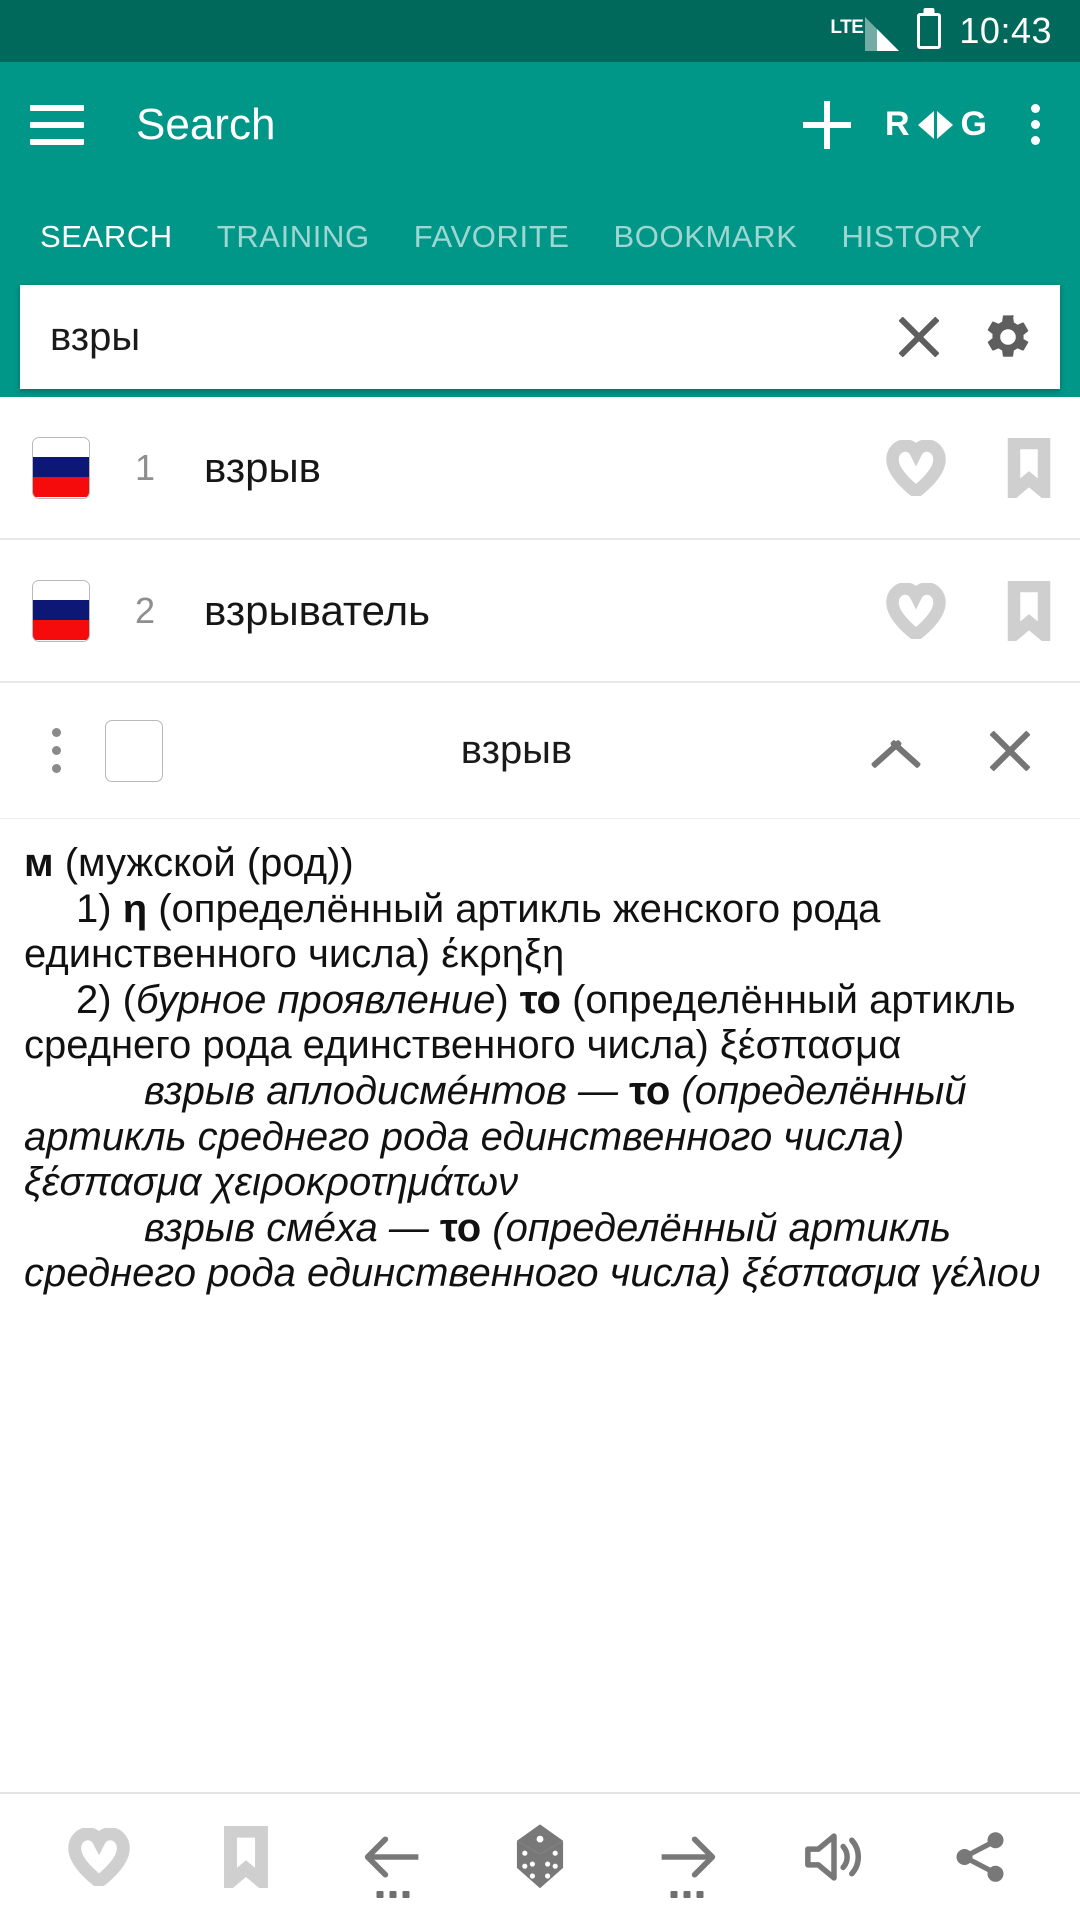  I want to click on sense-2-article: το, so click(540, 999).